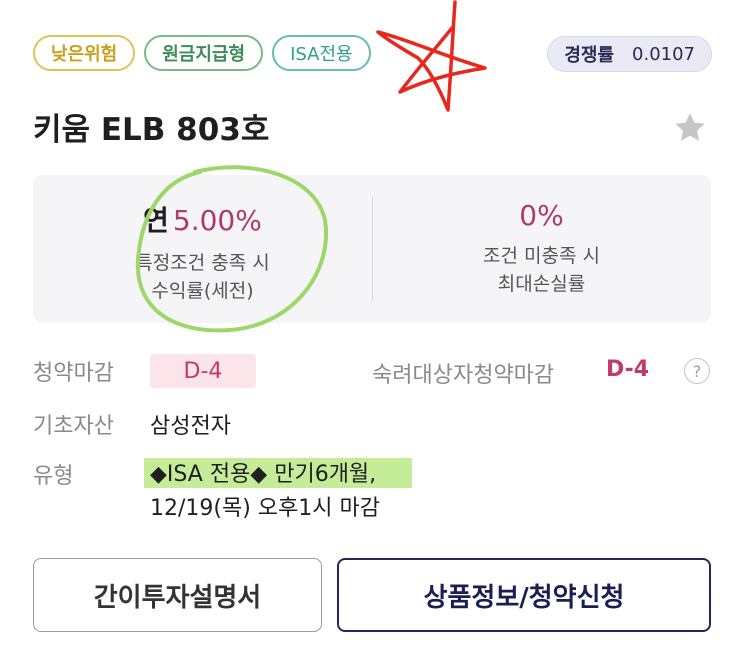 The height and width of the screenshot is (652, 743). I want to click on expected-return-value: 연 5.00%, so click(202, 219).